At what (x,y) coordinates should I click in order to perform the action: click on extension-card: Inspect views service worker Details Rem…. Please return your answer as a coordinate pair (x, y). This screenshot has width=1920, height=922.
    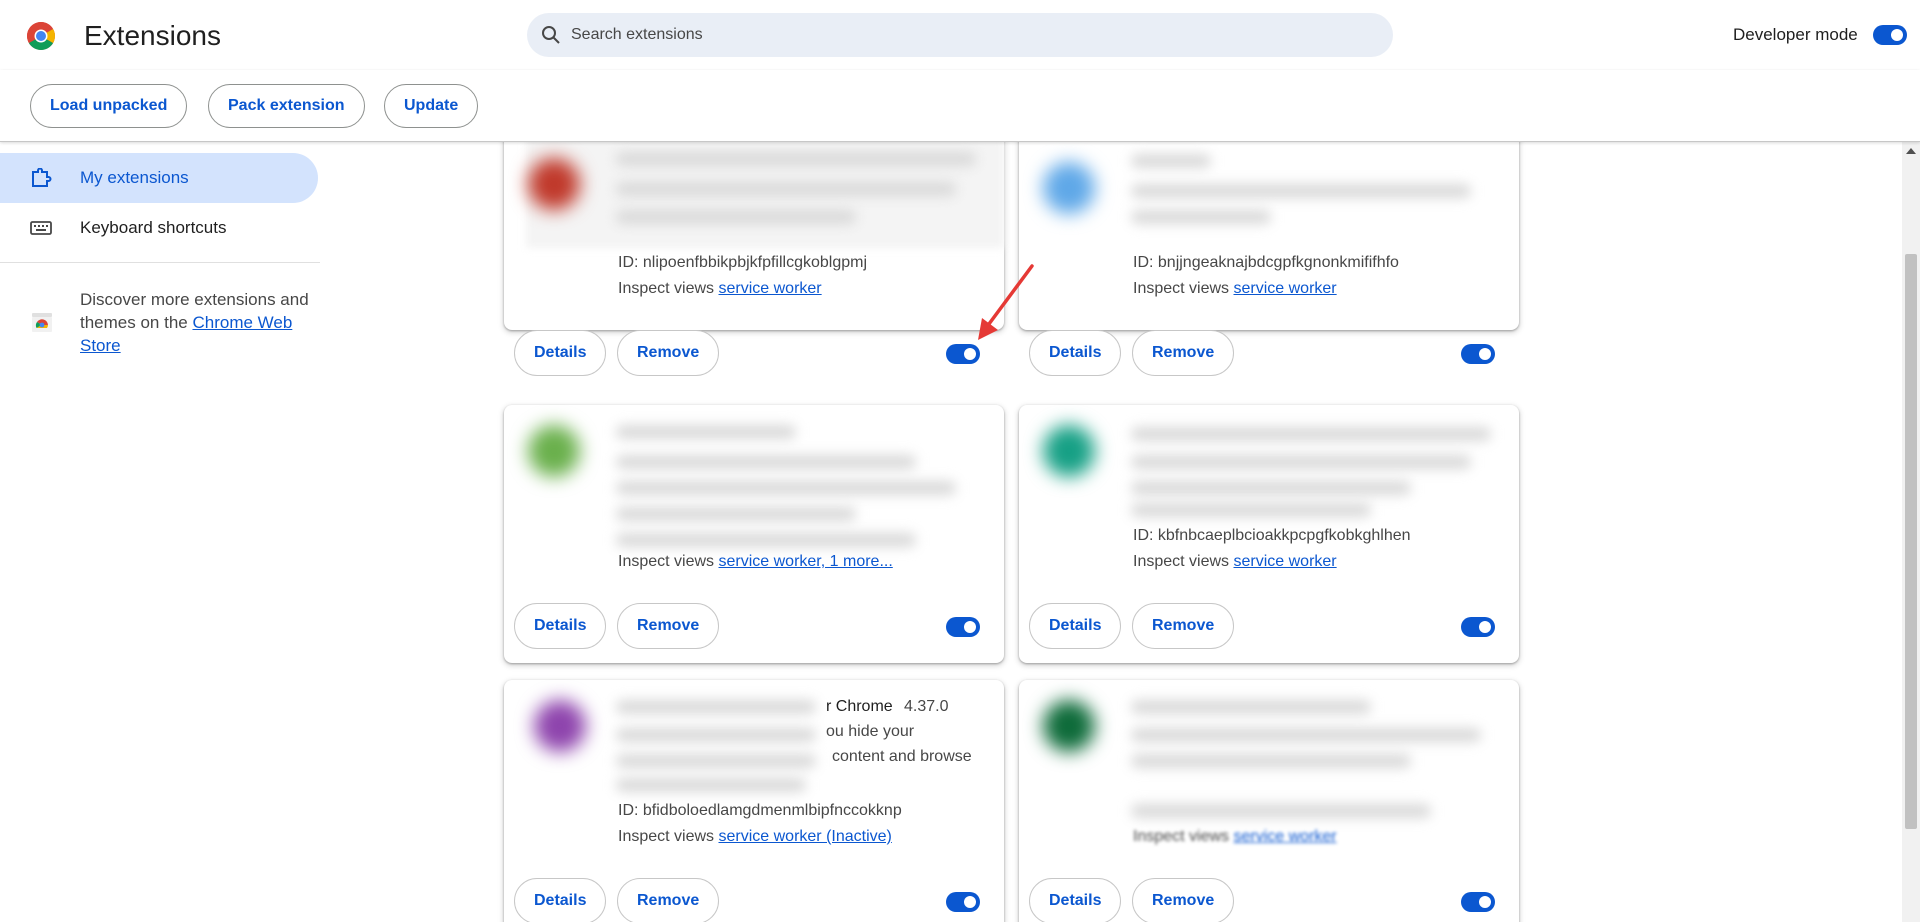
    Looking at the image, I should click on (1269, 801).